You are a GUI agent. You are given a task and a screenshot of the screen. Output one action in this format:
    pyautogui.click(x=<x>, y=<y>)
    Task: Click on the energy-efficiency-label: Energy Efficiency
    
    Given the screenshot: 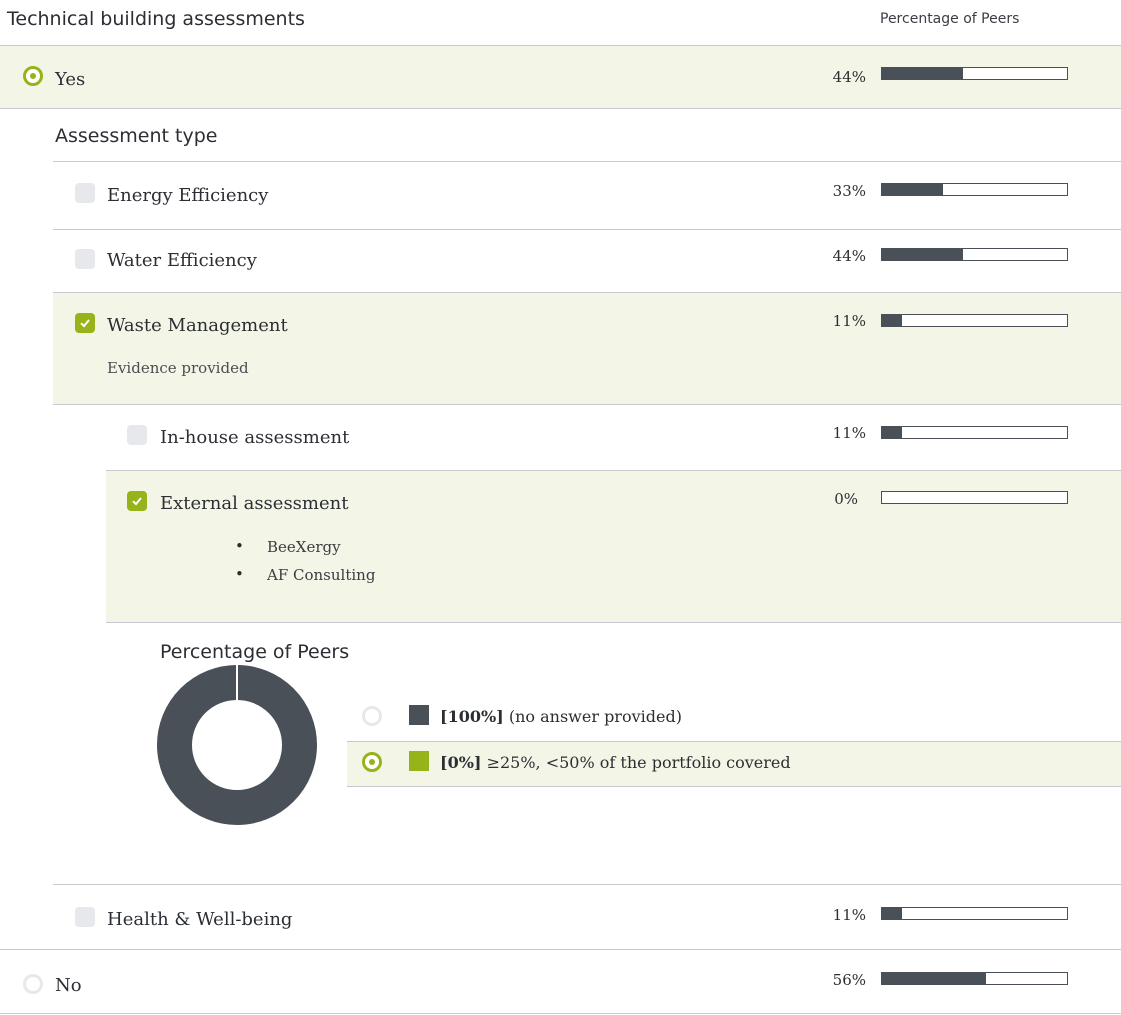 What is the action you would take?
    pyautogui.click(x=188, y=195)
    